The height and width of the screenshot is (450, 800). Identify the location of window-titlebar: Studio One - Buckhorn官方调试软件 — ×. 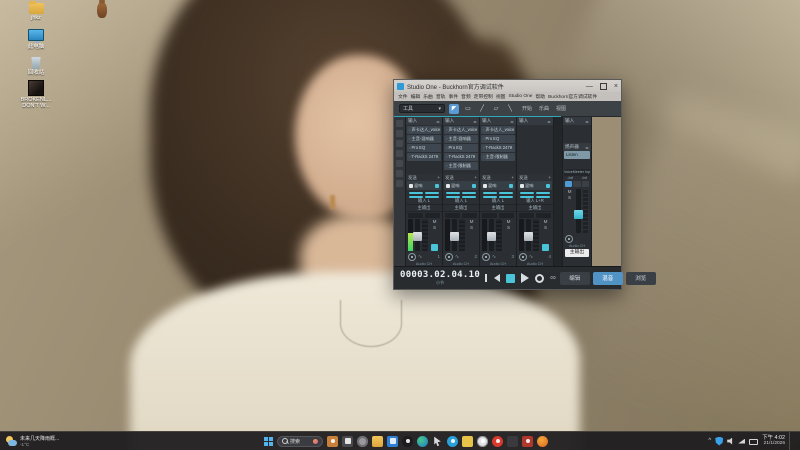
(507, 86).